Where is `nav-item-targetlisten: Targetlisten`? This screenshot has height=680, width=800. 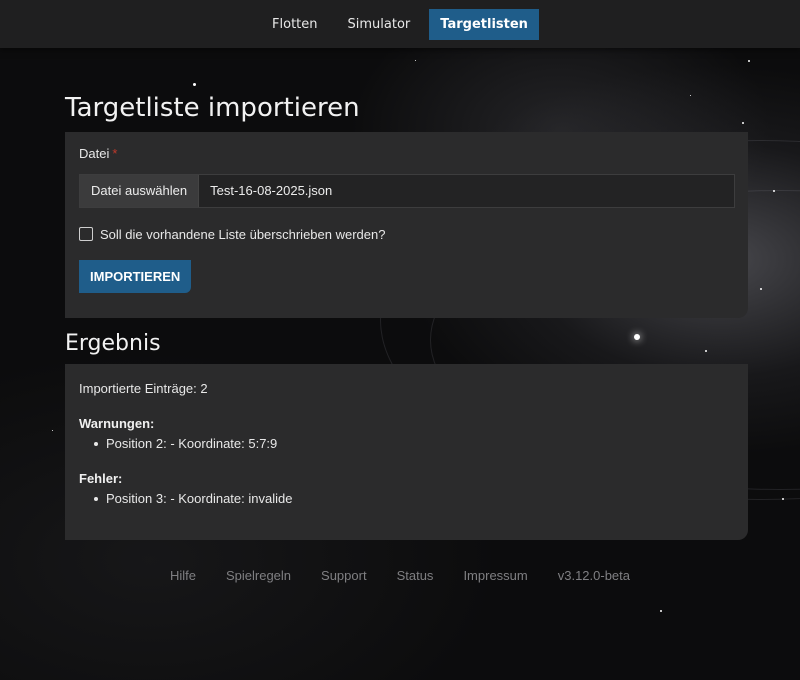
nav-item-targetlisten: Targetlisten is located at coordinates (484, 24).